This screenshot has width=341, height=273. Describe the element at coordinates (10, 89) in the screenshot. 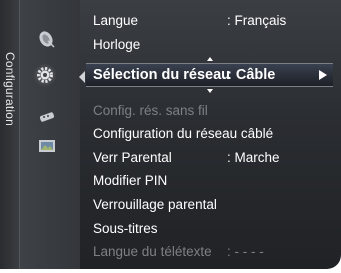

I see `category-title: Configuration` at that location.